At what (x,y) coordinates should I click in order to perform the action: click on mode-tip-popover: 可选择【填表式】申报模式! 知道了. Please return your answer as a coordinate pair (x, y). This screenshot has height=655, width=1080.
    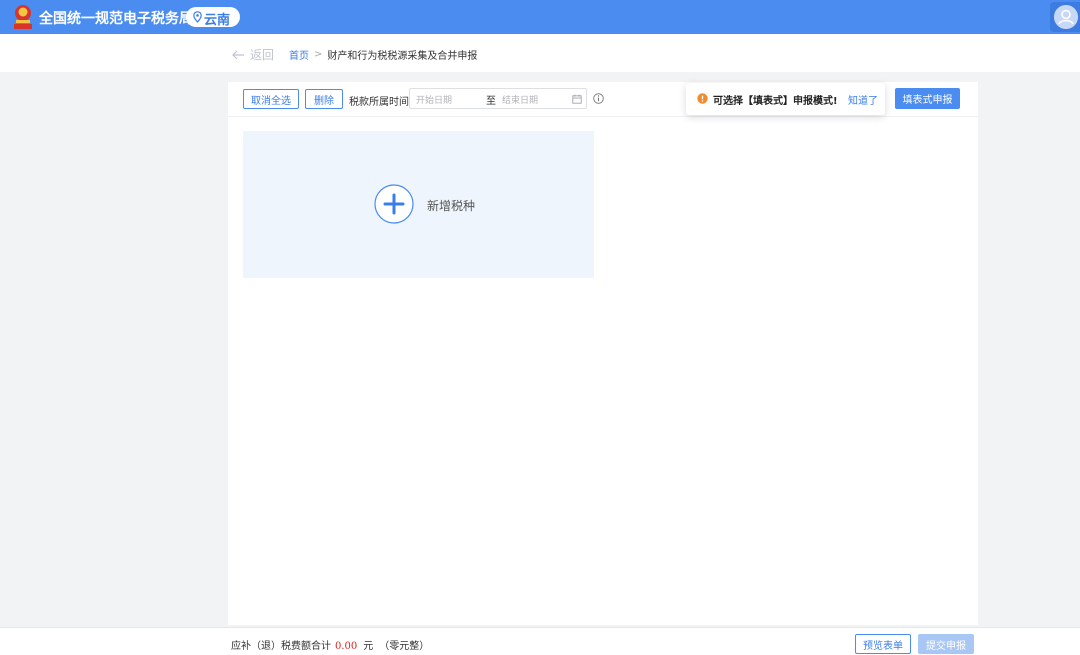
    Looking at the image, I should click on (785, 99).